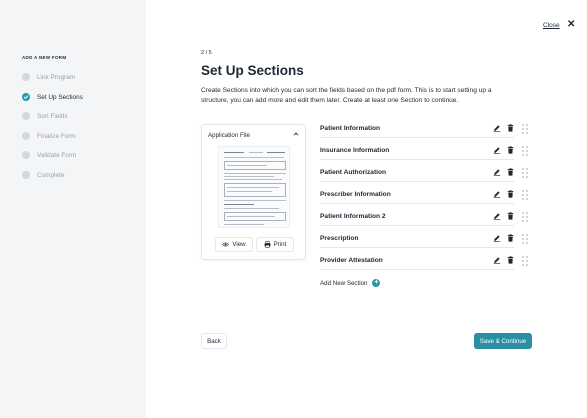  I want to click on section-row: Patient Information 2, so click(425, 219).